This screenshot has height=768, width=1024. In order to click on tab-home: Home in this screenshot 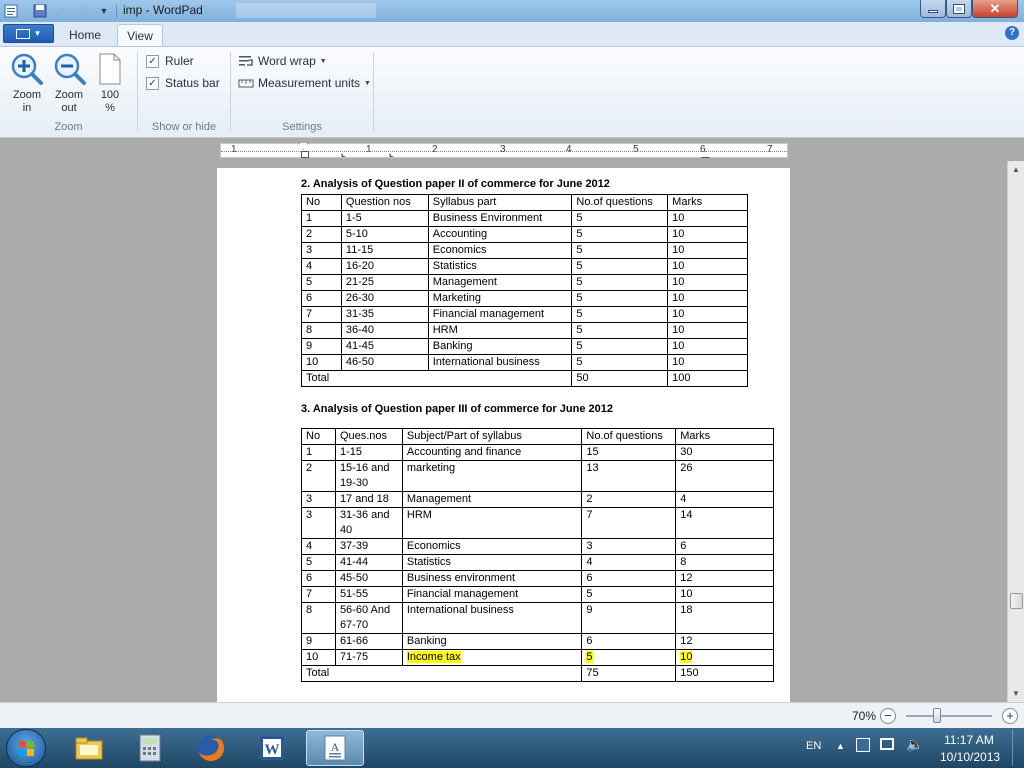, I will do `click(85, 35)`.